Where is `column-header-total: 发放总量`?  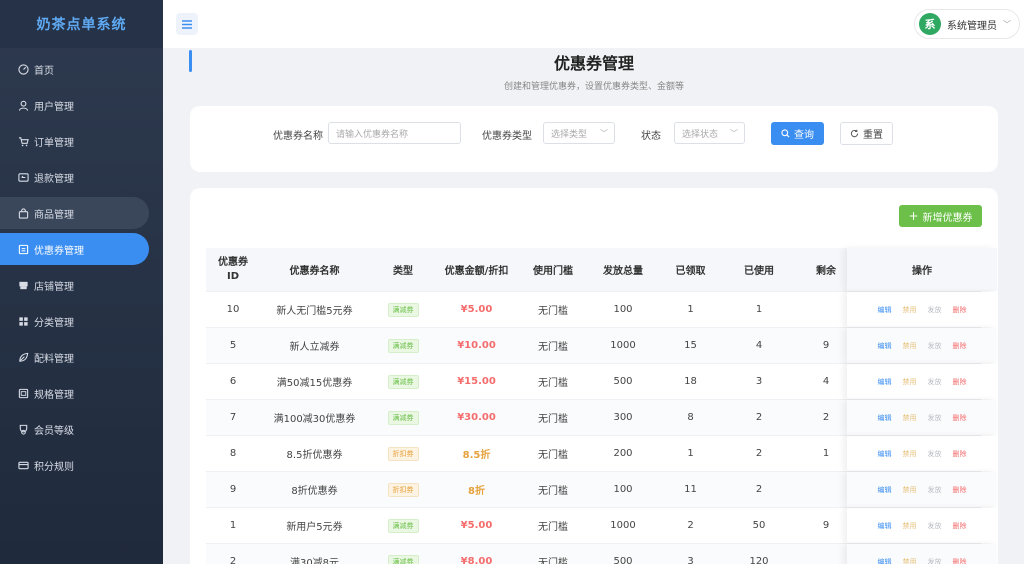 column-header-total: 发放总量 is located at coordinates (623, 269).